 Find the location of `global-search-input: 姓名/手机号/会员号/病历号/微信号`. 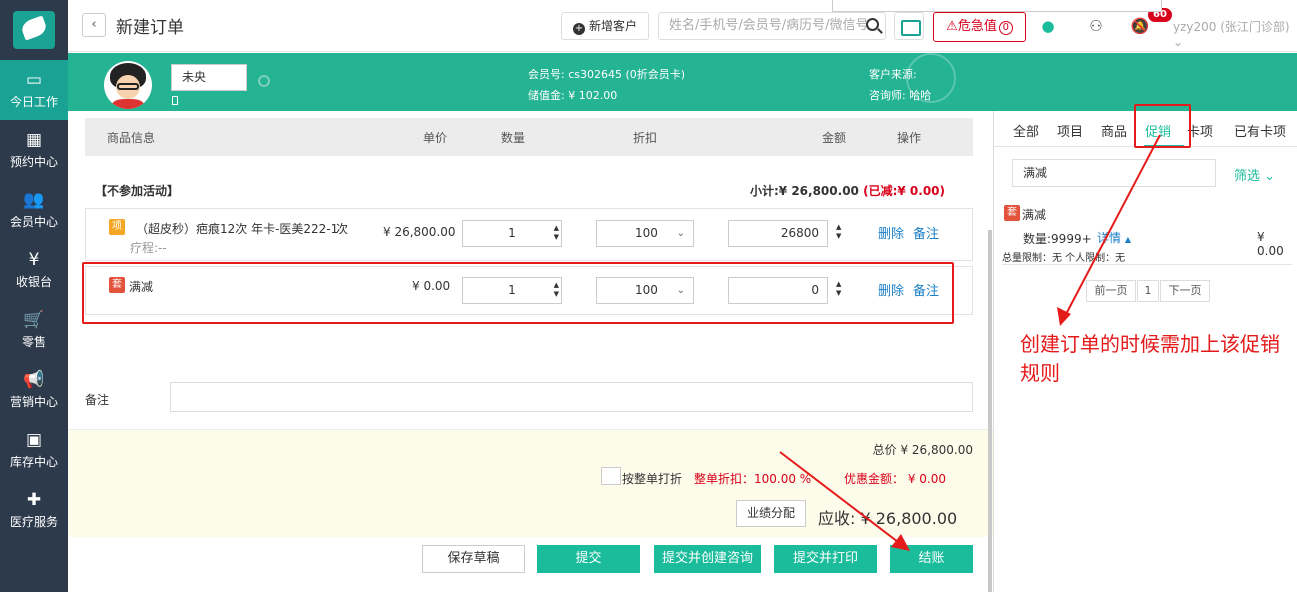

global-search-input: 姓名/手机号/会员号/病历号/微信号 is located at coordinates (772, 26).